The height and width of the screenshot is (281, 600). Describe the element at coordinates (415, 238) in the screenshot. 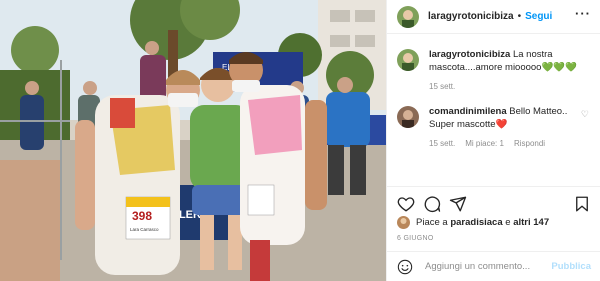

I see `post-date: 6 GIUGNO` at that location.